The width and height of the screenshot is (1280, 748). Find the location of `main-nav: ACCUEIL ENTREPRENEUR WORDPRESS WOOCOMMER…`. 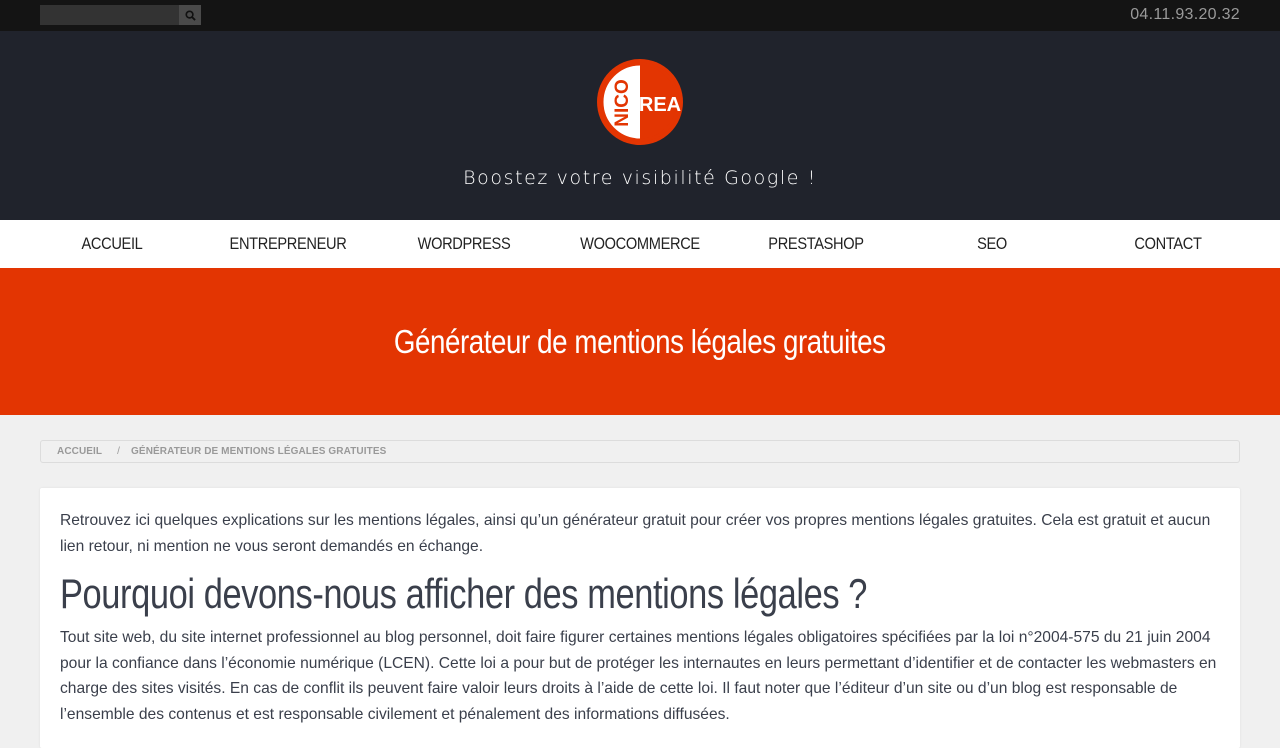

main-nav: ACCUEIL ENTREPRENEUR WORDPRESS WOOCOMMER… is located at coordinates (640, 244).